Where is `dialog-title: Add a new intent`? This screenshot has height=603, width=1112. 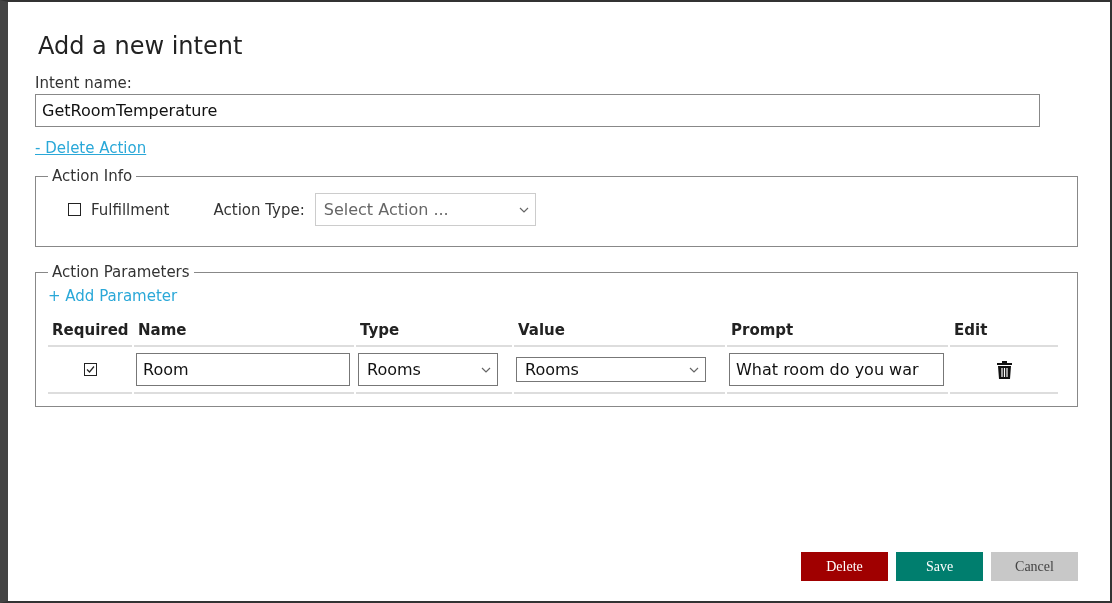
dialog-title: Add a new intent is located at coordinates (141, 46).